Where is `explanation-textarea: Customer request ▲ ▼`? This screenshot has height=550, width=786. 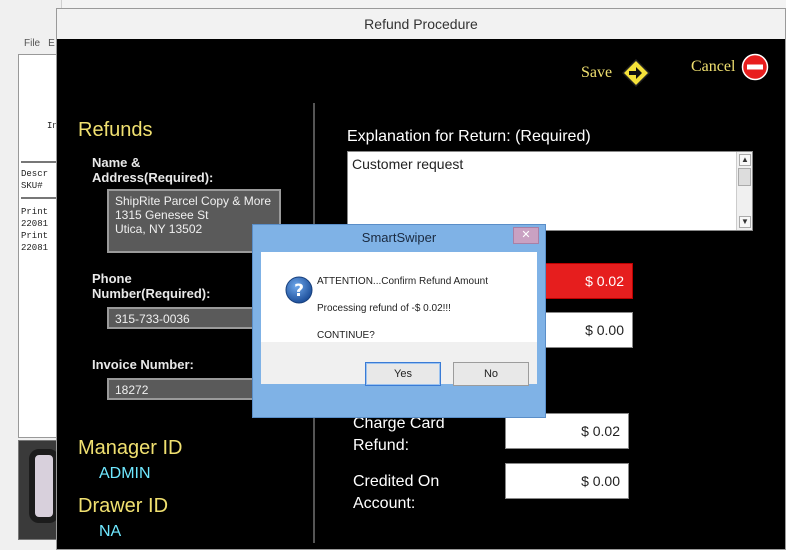 explanation-textarea: Customer request ▲ ▼ is located at coordinates (550, 191).